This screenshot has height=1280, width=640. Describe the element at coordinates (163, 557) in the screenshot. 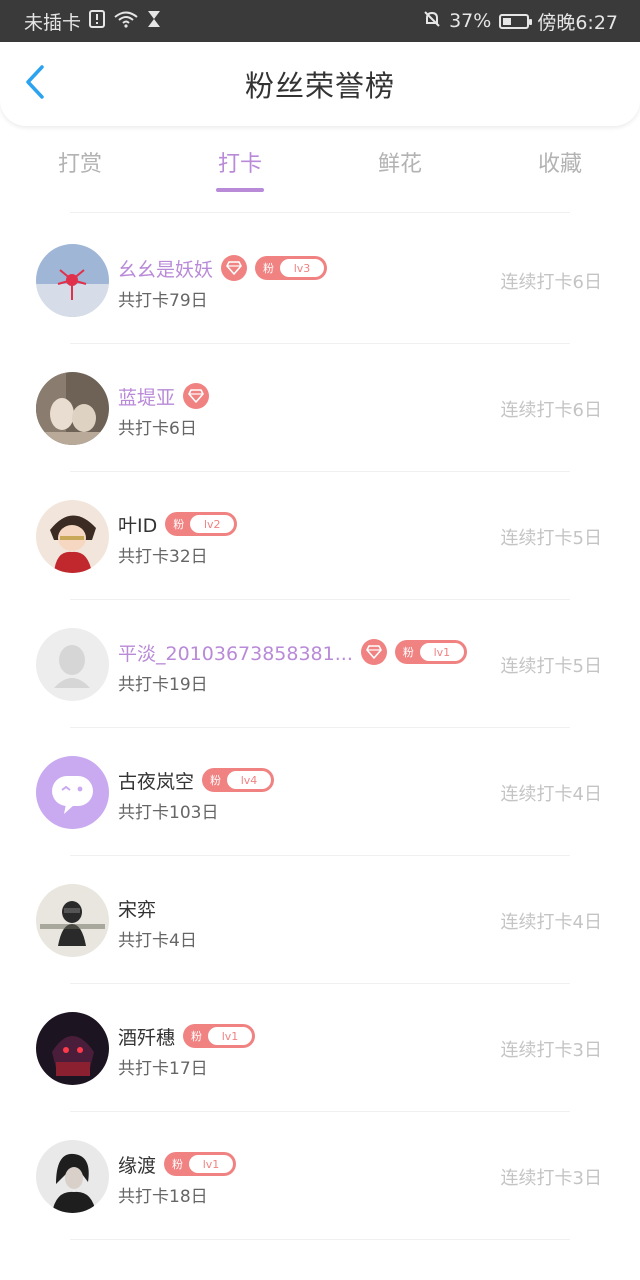

I see `total-checkin-days: 共打卡32日` at that location.